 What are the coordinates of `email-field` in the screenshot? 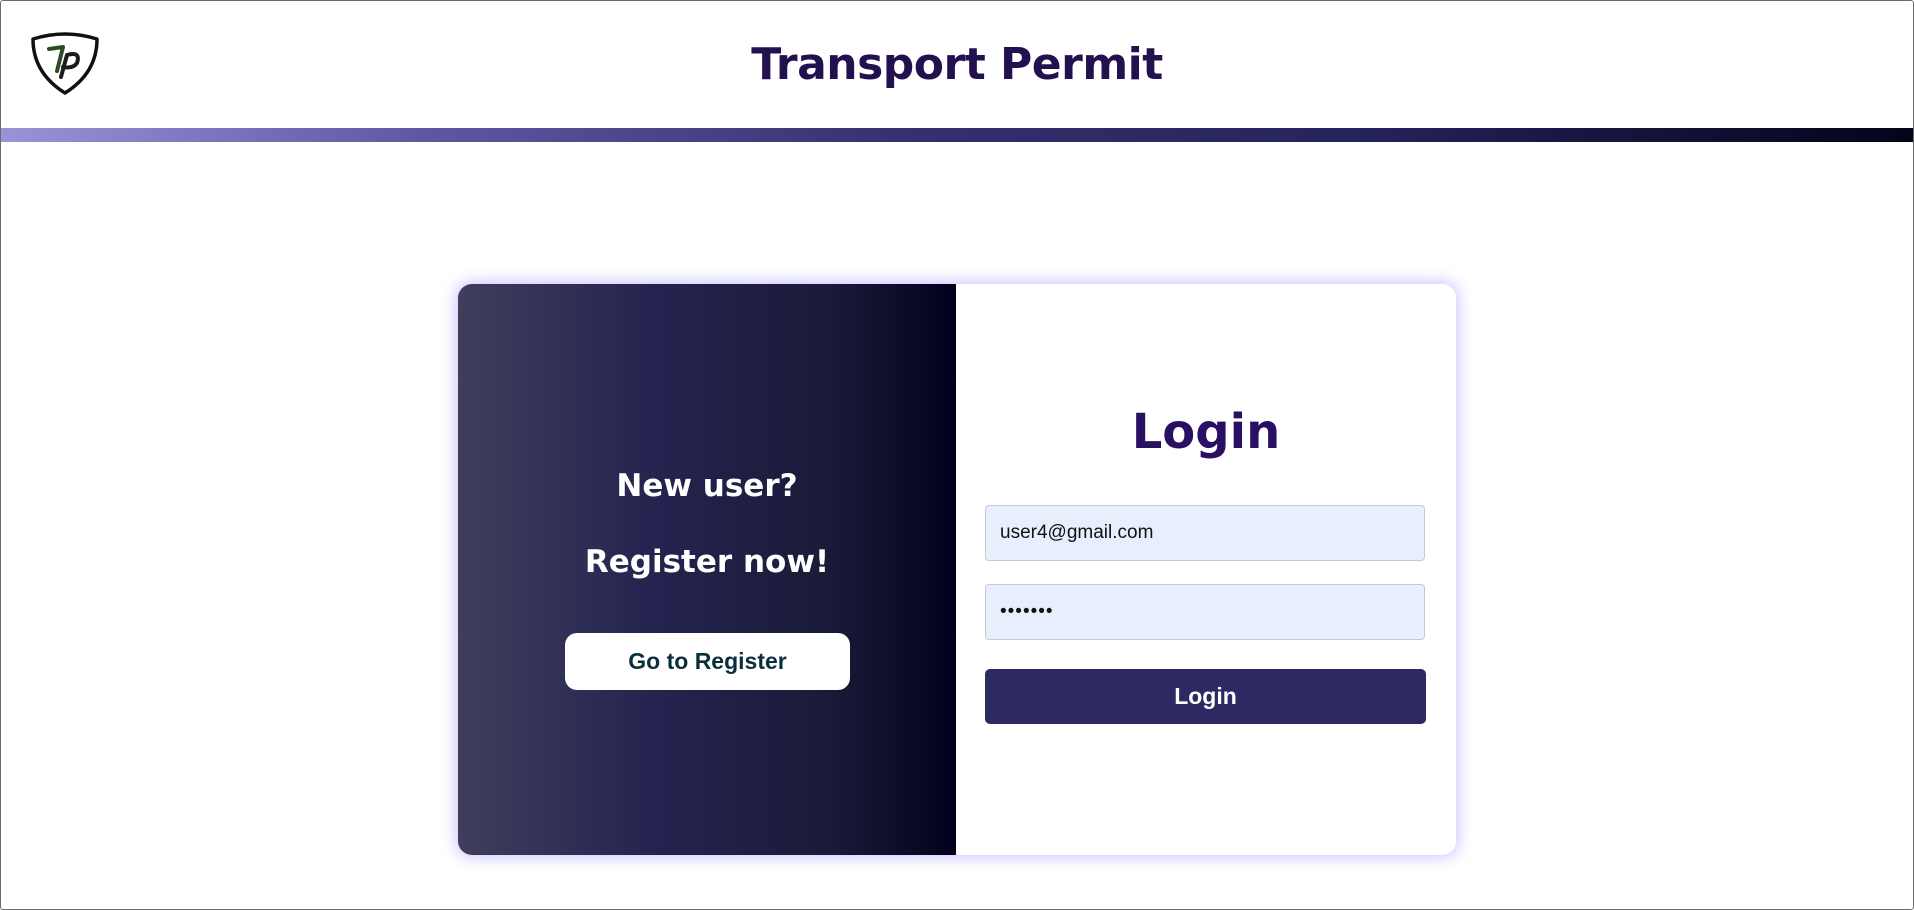 It's located at (1205, 533).